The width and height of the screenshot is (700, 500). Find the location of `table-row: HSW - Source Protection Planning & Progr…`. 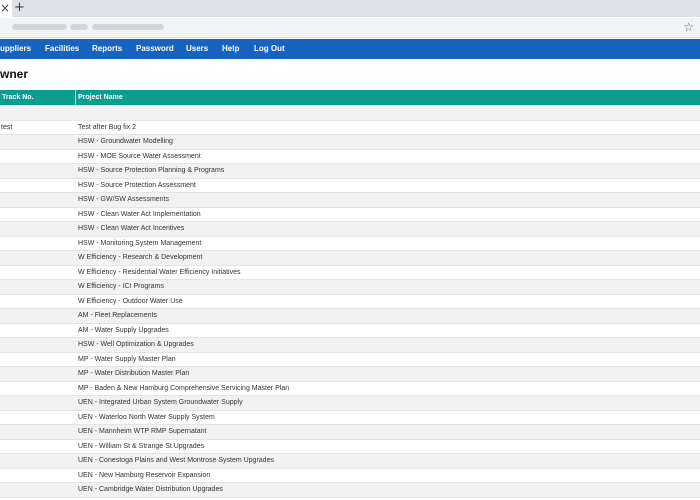

table-row: HSW - Source Protection Planning & Progr… is located at coordinates (350, 171).